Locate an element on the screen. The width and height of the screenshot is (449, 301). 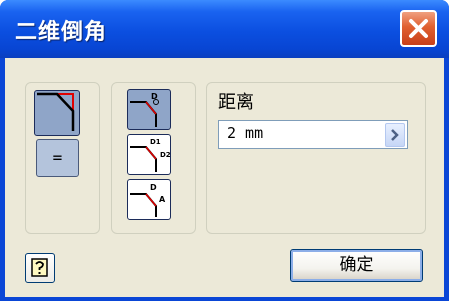
distance-spin-button is located at coordinates (395, 135).